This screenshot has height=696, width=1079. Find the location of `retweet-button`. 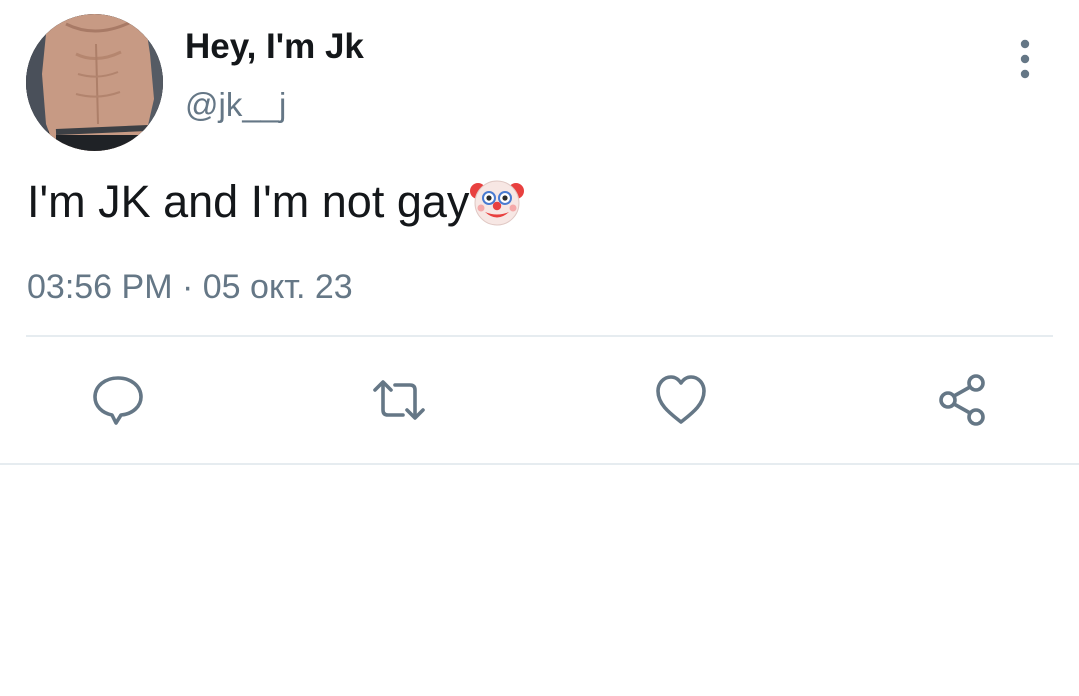

retweet-button is located at coordinates (399, 400).